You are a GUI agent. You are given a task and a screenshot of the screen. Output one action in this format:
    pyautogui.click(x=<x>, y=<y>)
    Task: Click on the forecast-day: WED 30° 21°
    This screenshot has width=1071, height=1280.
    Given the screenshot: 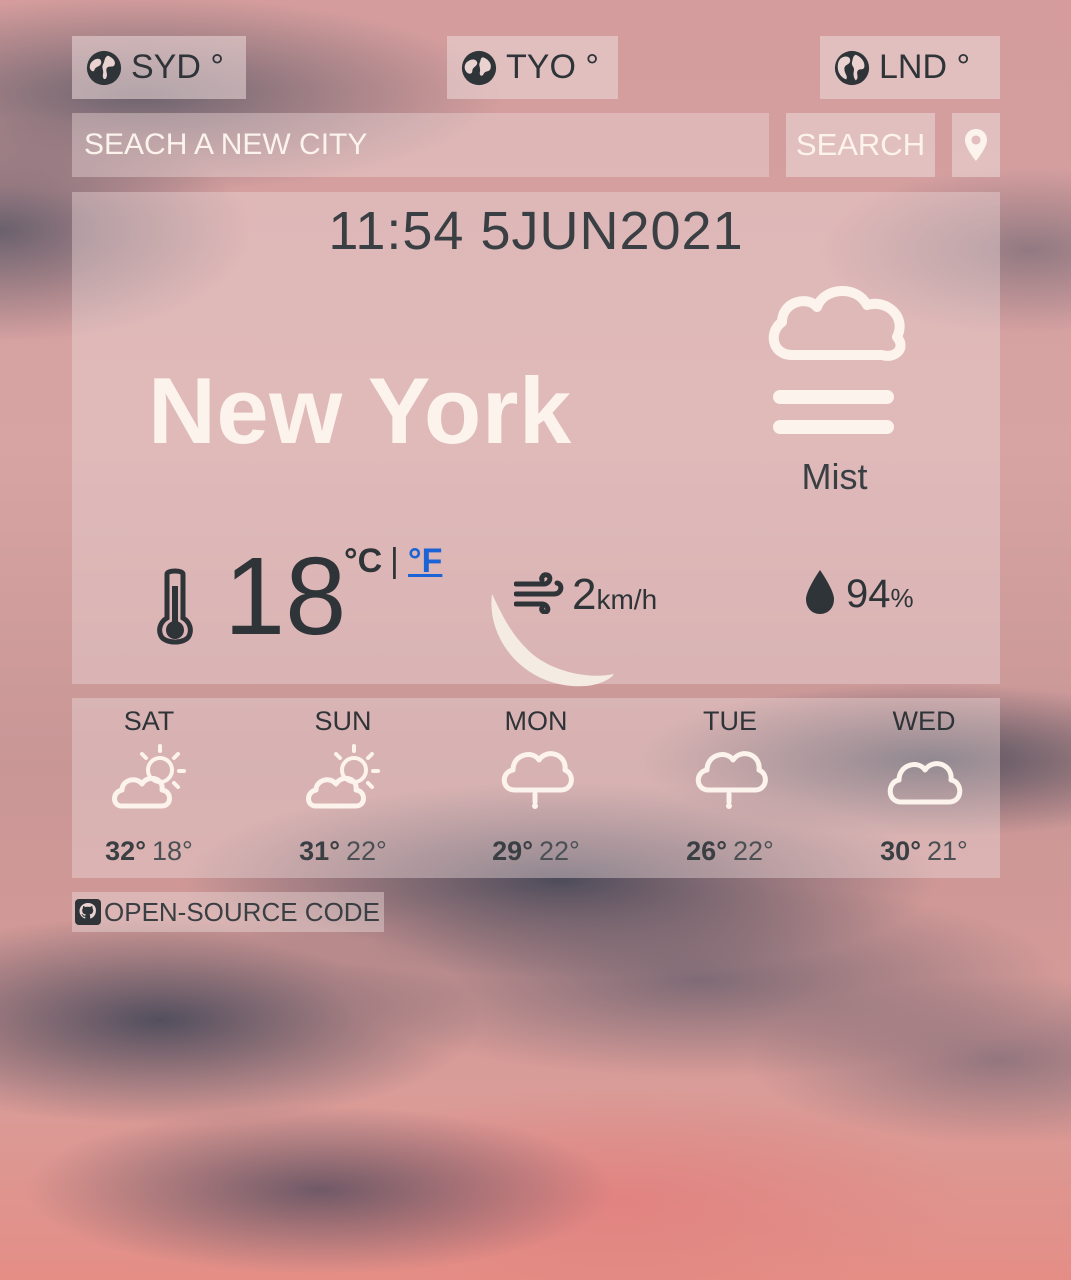 What is the action you would take?
    pyautogui.click(x=924, y=788)
    